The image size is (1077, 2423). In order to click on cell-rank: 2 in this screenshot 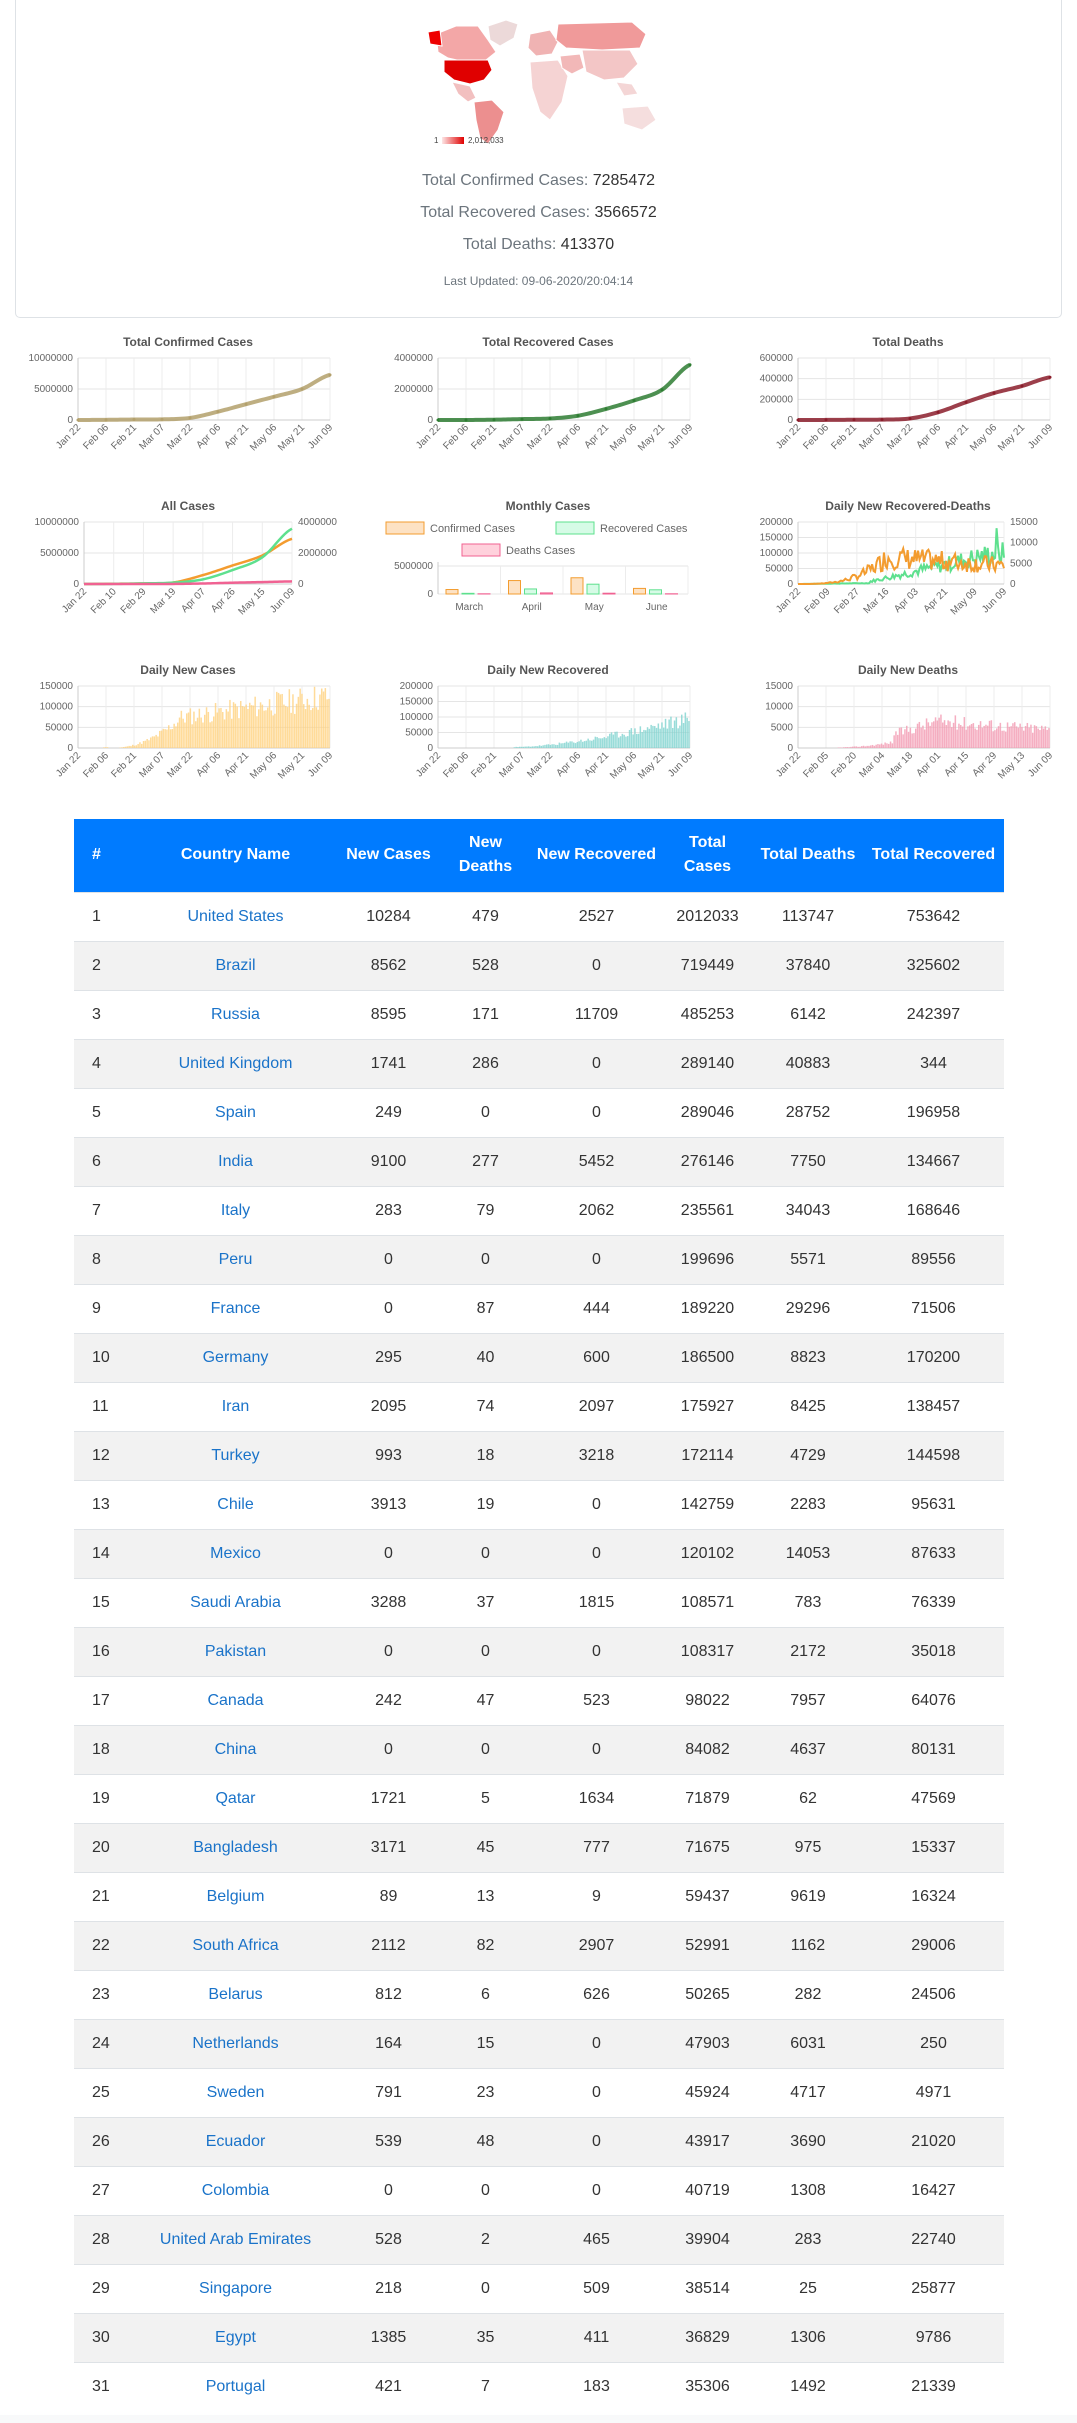, I will do `click(104, 965)`.